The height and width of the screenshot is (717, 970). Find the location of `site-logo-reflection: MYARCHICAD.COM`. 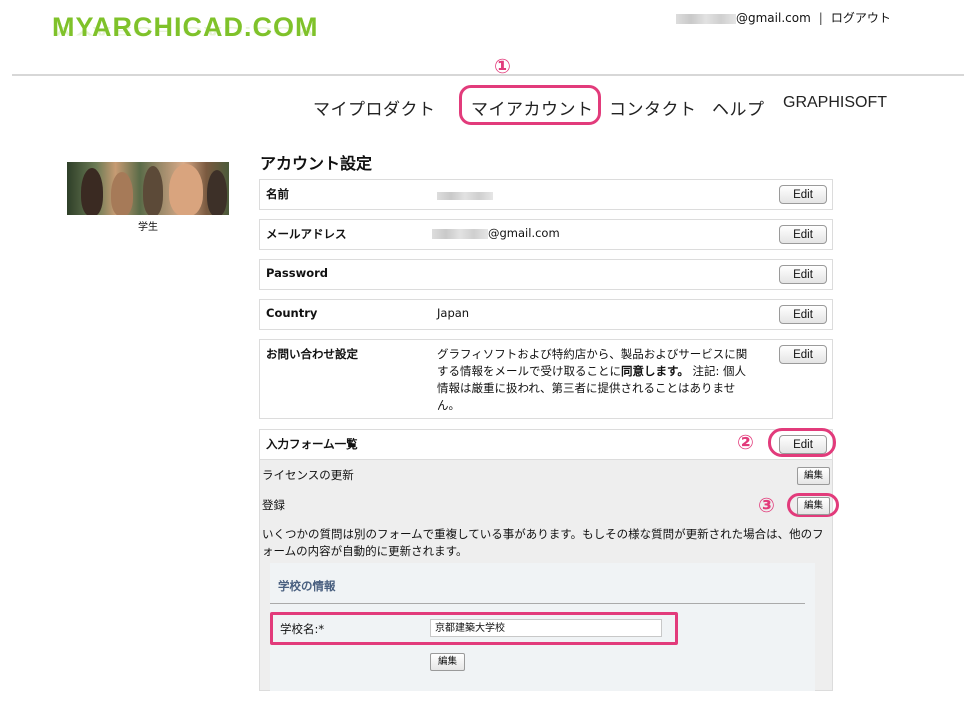

site-logo-reflection: MYARCHICAD.COM is located at coordinates (185, 31).